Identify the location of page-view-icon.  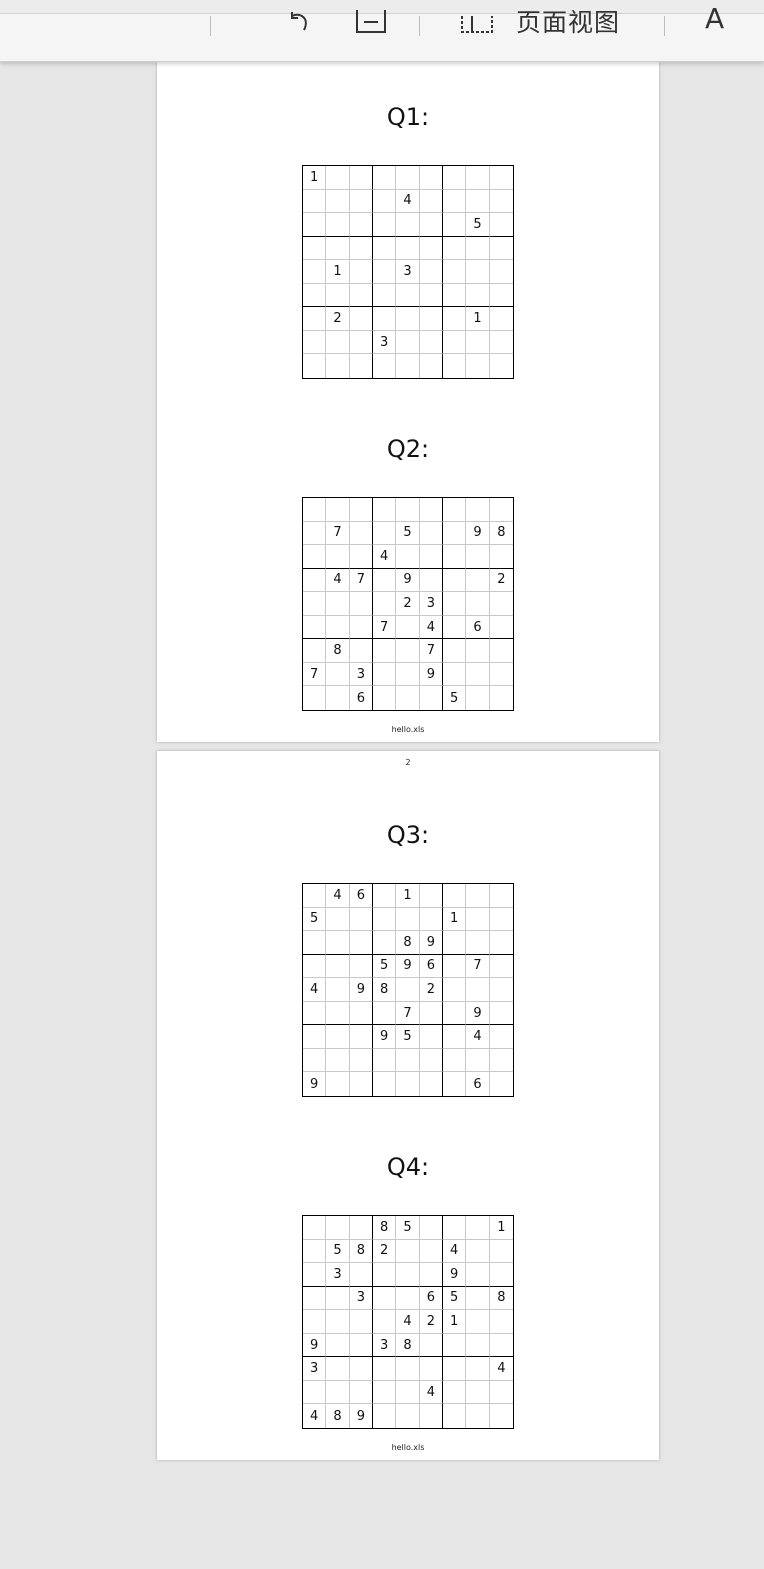
(475, 18).